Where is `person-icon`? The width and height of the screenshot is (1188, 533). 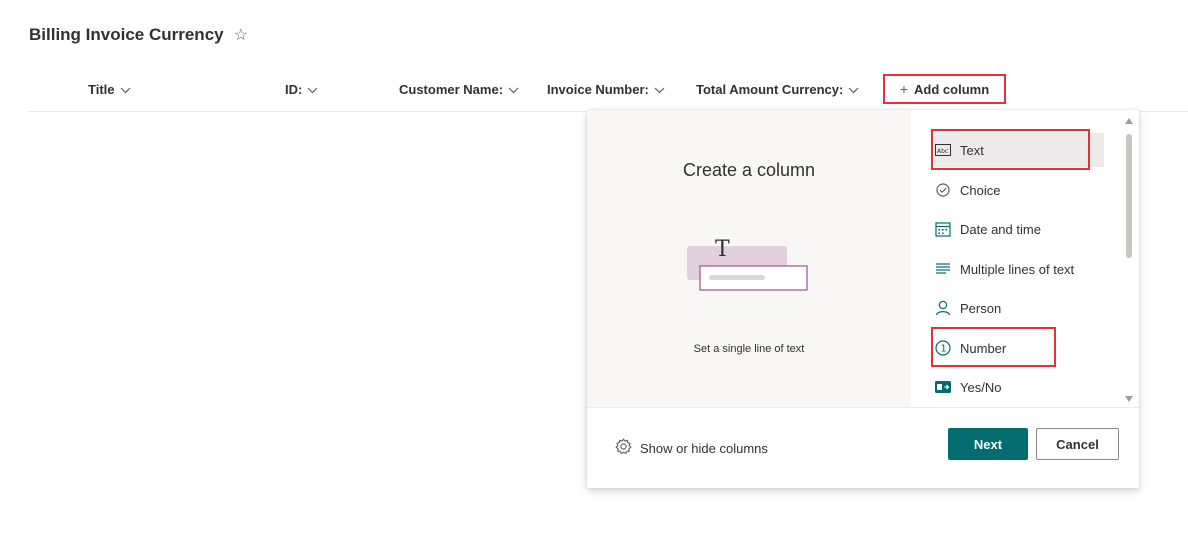 person-icon is located at coordinates (943, 308).